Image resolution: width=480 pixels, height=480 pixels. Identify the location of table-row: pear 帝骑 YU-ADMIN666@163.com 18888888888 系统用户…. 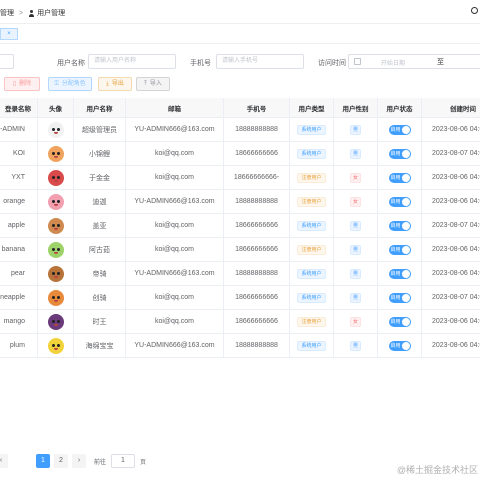
(240, 274).